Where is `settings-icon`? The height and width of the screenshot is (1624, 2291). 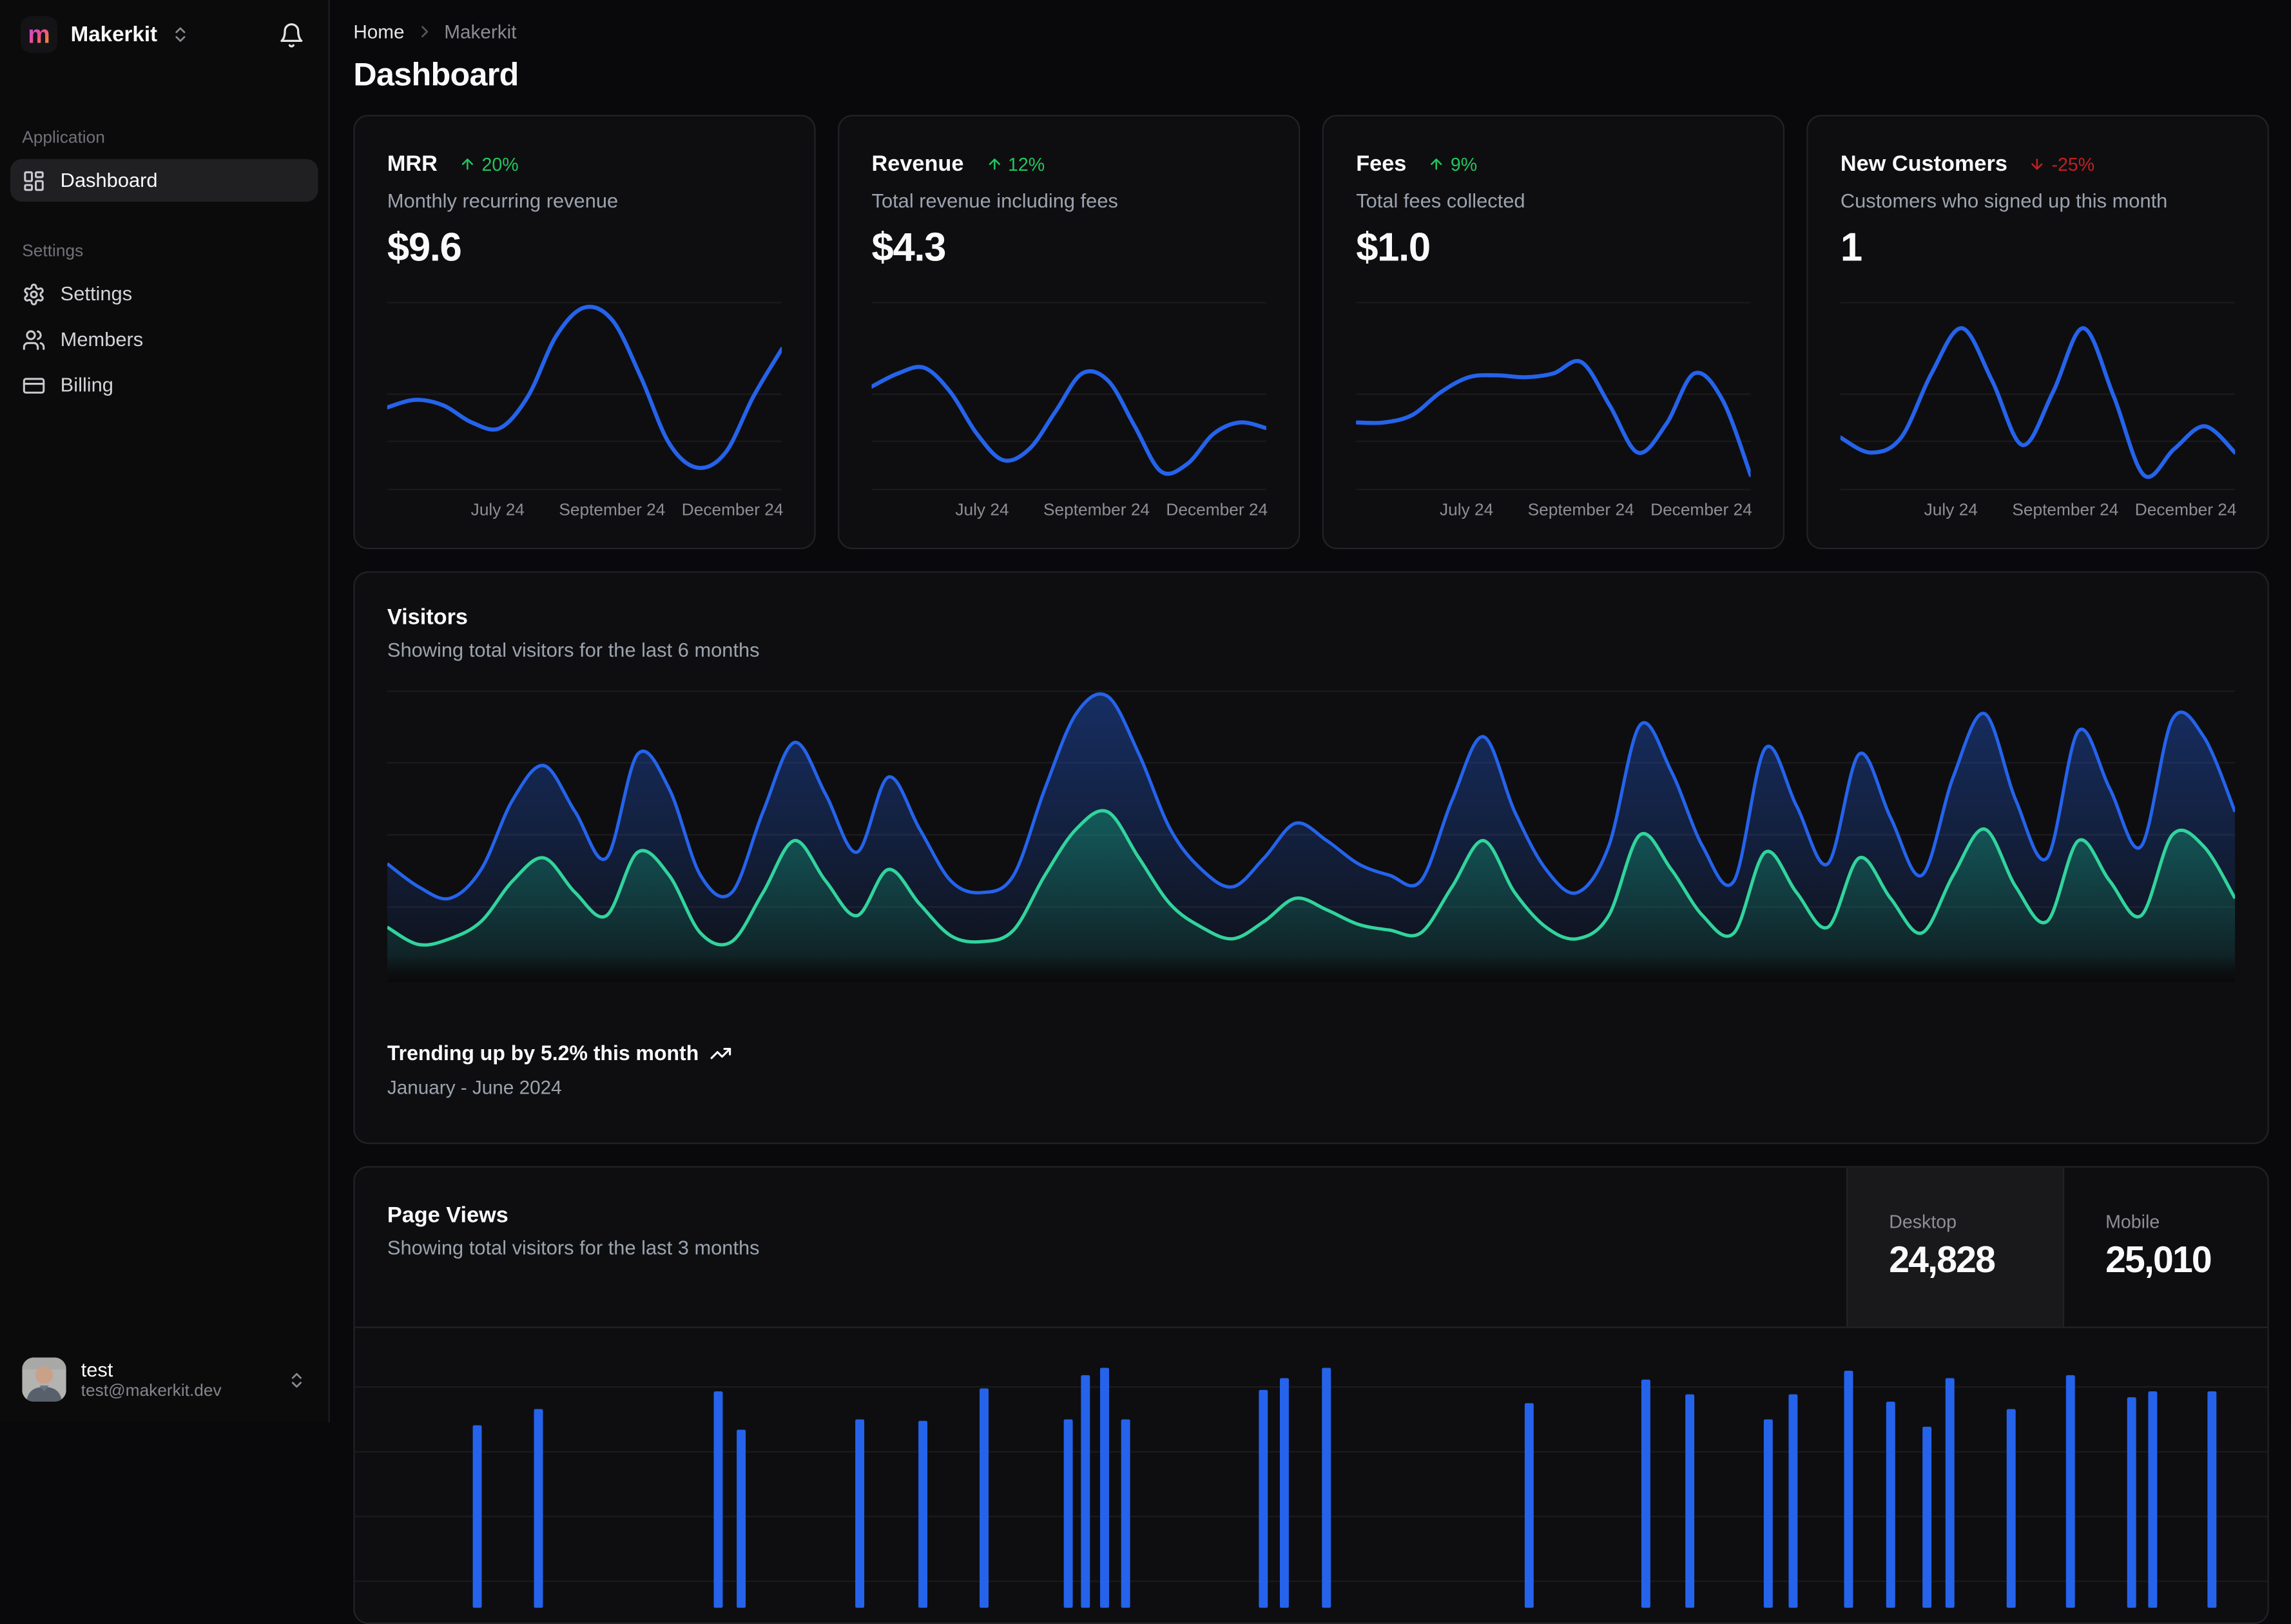 settings-icon is located at coordinates (34, 294).